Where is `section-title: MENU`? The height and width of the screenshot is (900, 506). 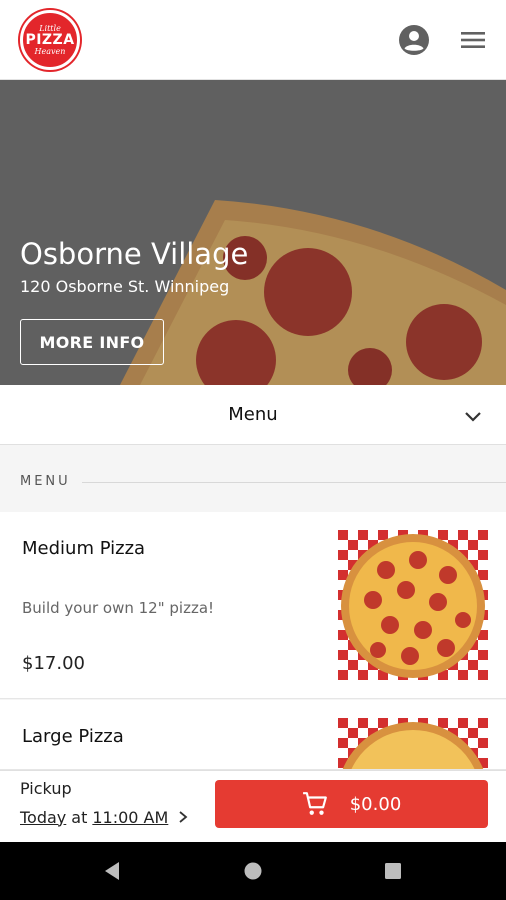
section-title: MENU is located at coordinates (45, 481).